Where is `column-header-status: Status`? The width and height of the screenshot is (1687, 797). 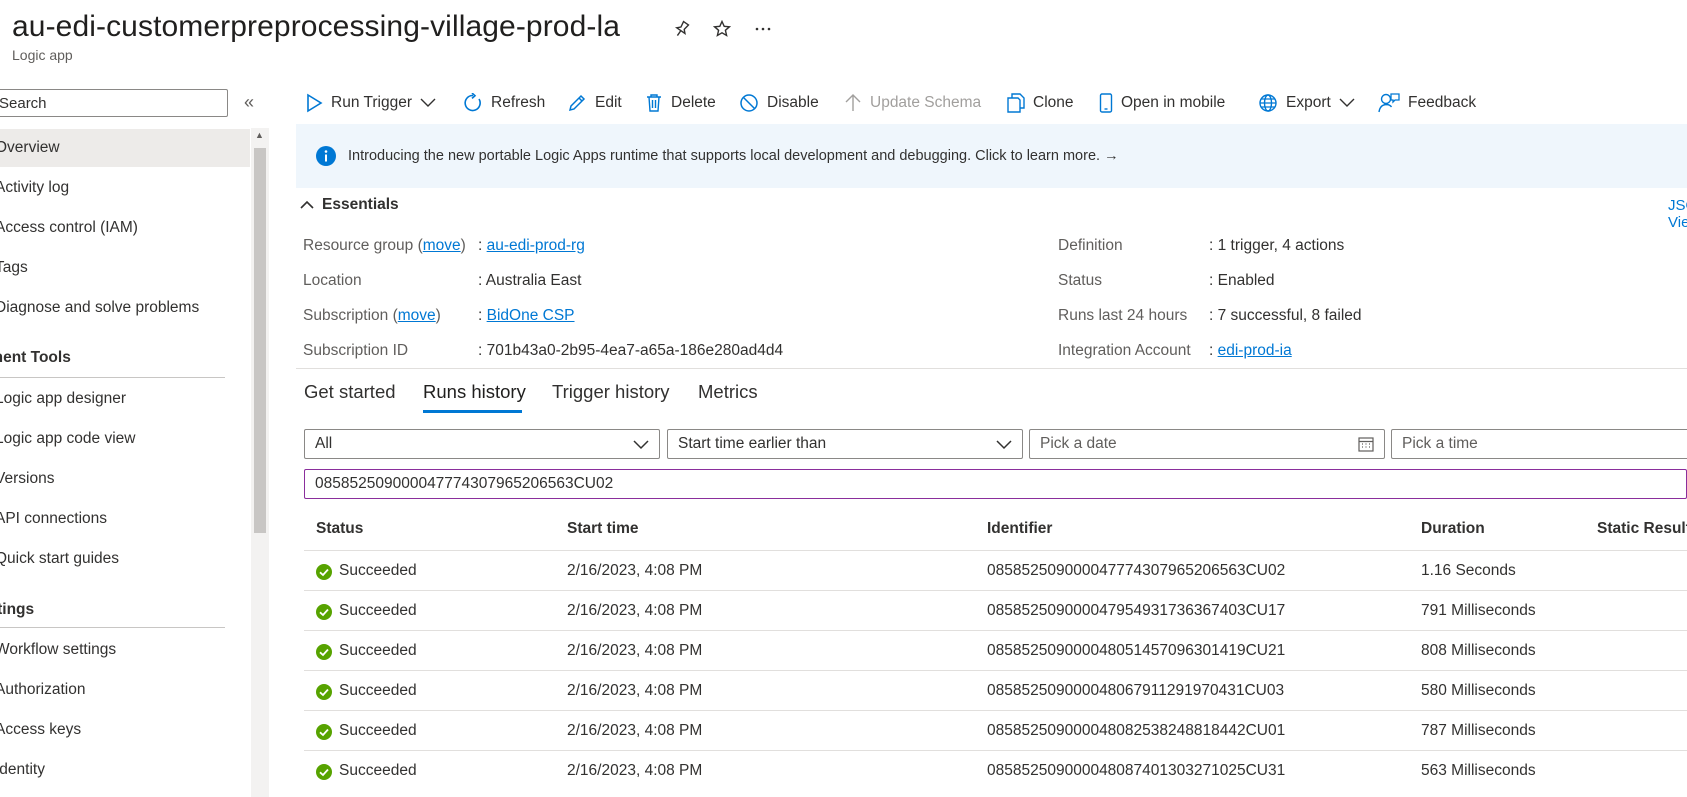
column-header-status: Status is located at coordinates (339, 529).